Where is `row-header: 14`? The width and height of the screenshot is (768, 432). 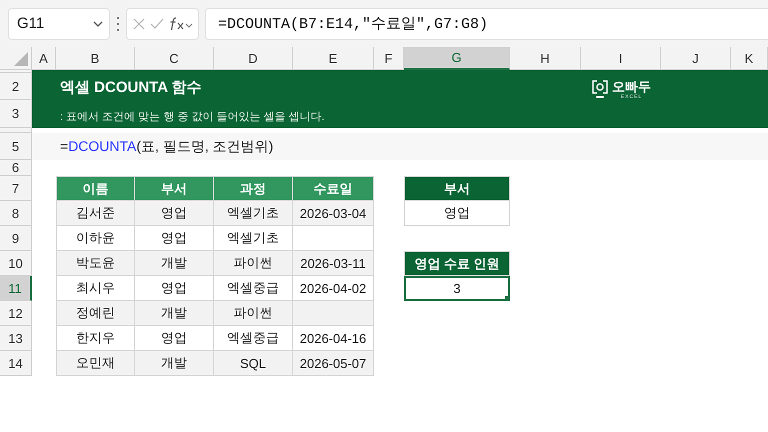 row-header: 14 is located at coordinates (16, 363).